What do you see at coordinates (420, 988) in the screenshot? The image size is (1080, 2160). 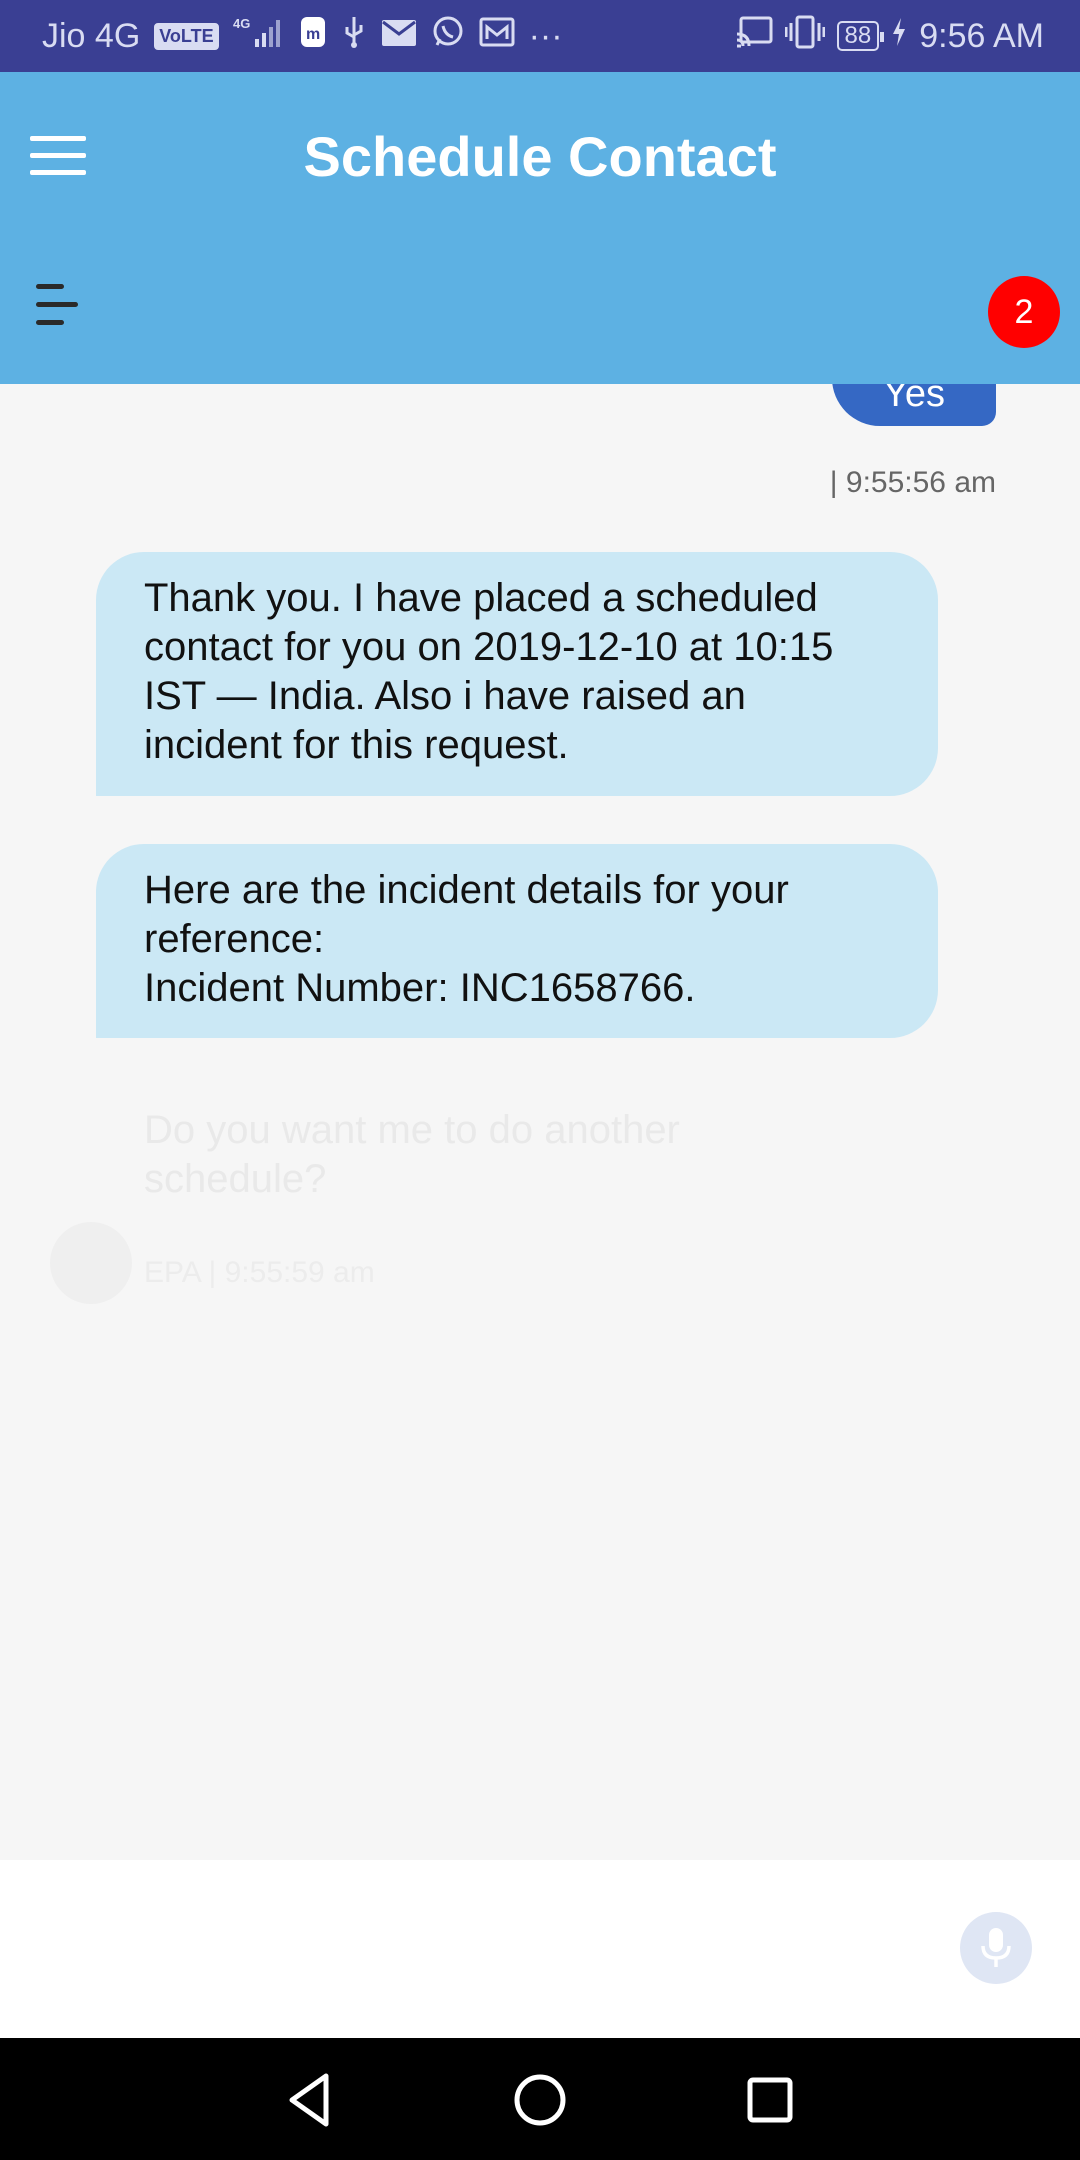 I see `message-line: Incident Number: INC1658766.` at bounding box center [420, 988].